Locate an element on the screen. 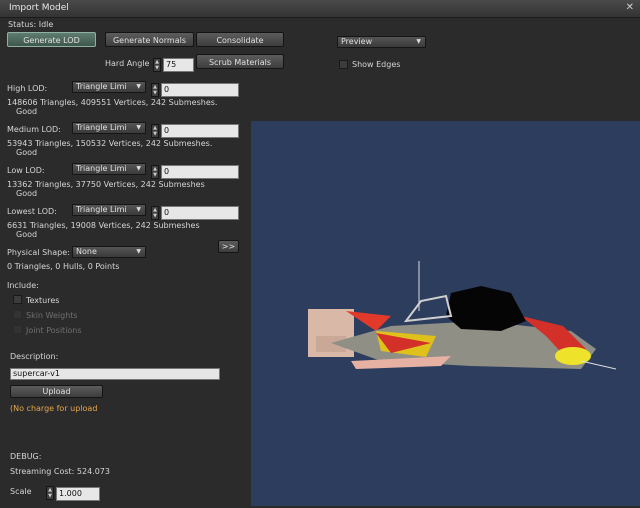  show-edges-label: Show Edges is located at coordinates (376, 64).